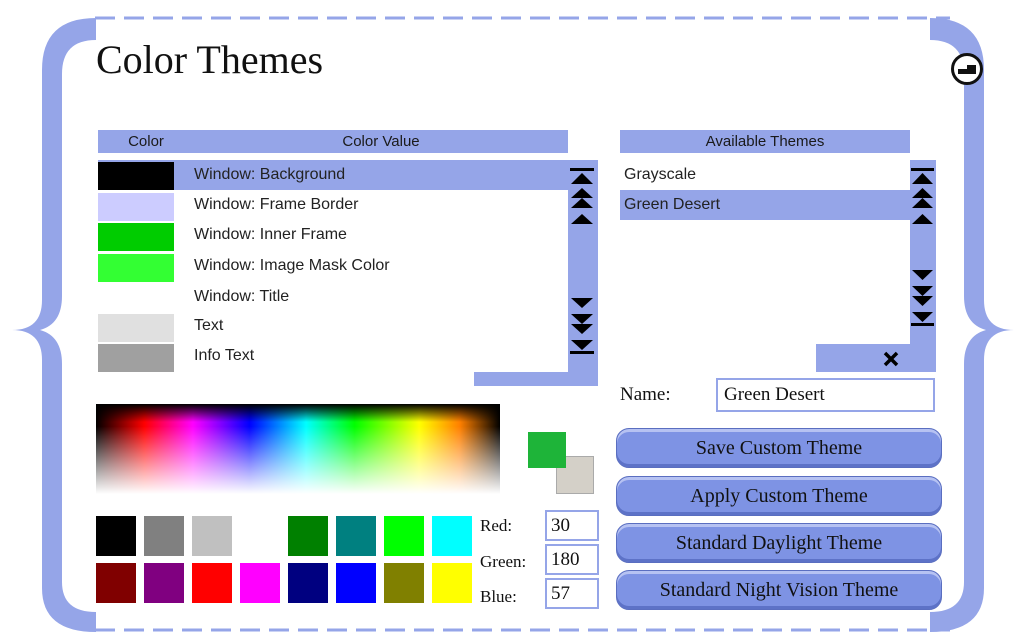 Image resolution: width=1026 pixels, height=635 pixels. Describe the element at coordinates (876, 358) in the screenshot. I see `themes-list-footer` at that location.